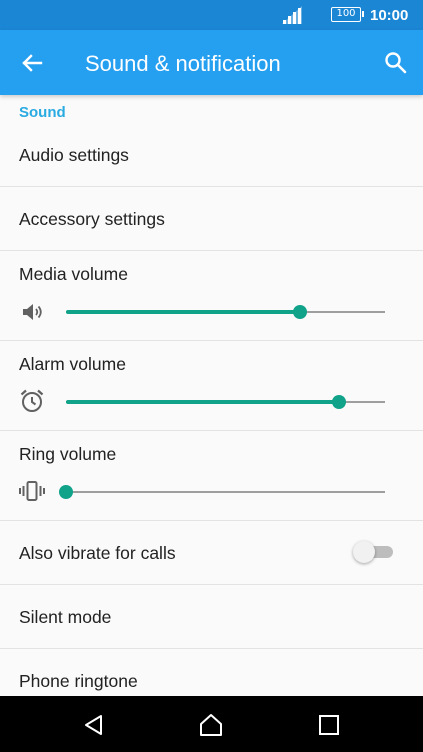 The image size is (423, 752). I want to click on media-volume-slider, so click(225, 312).